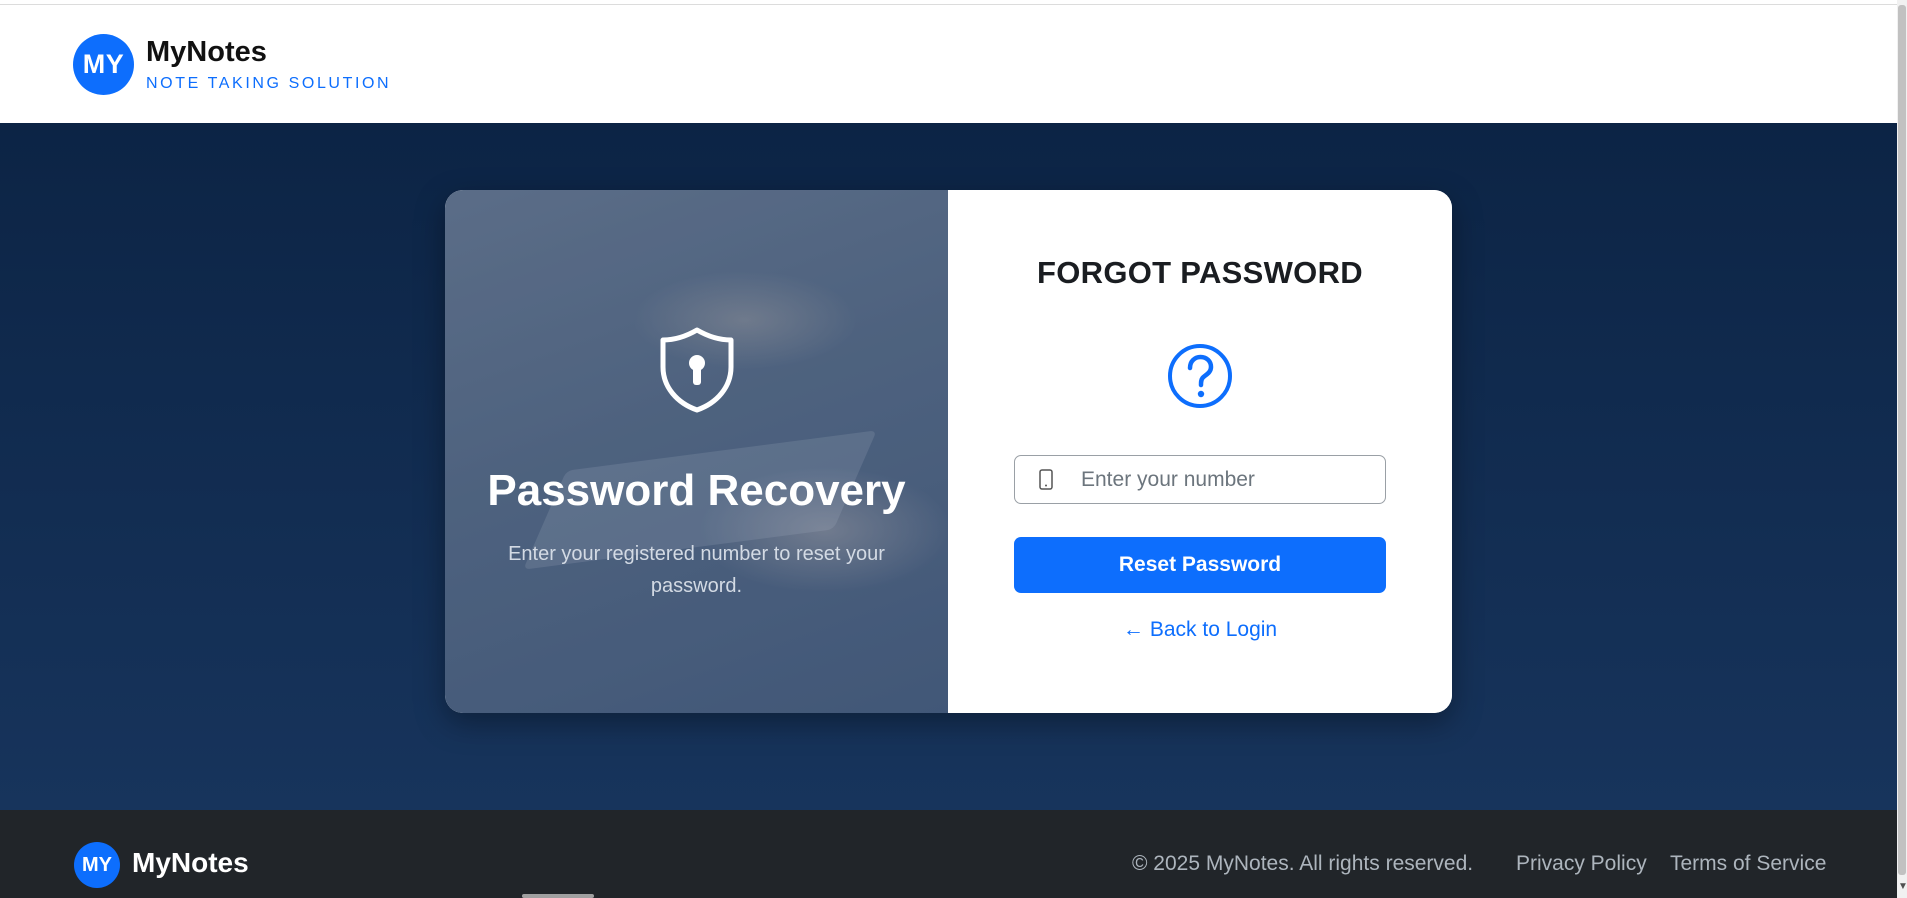 The height and width of the screenshot is (898, 1907). What do you see at coordinates (103, 64) in the screenshot?
I see `brand-logo: MY` at bounding box center [103, 64].